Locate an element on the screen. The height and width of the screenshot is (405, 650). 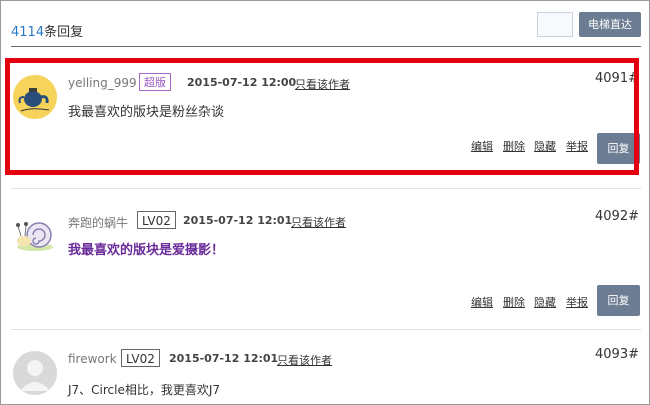
post-content: 我最喜欢的版块是粉丝杂谈 is located at coordinates (146, 112).